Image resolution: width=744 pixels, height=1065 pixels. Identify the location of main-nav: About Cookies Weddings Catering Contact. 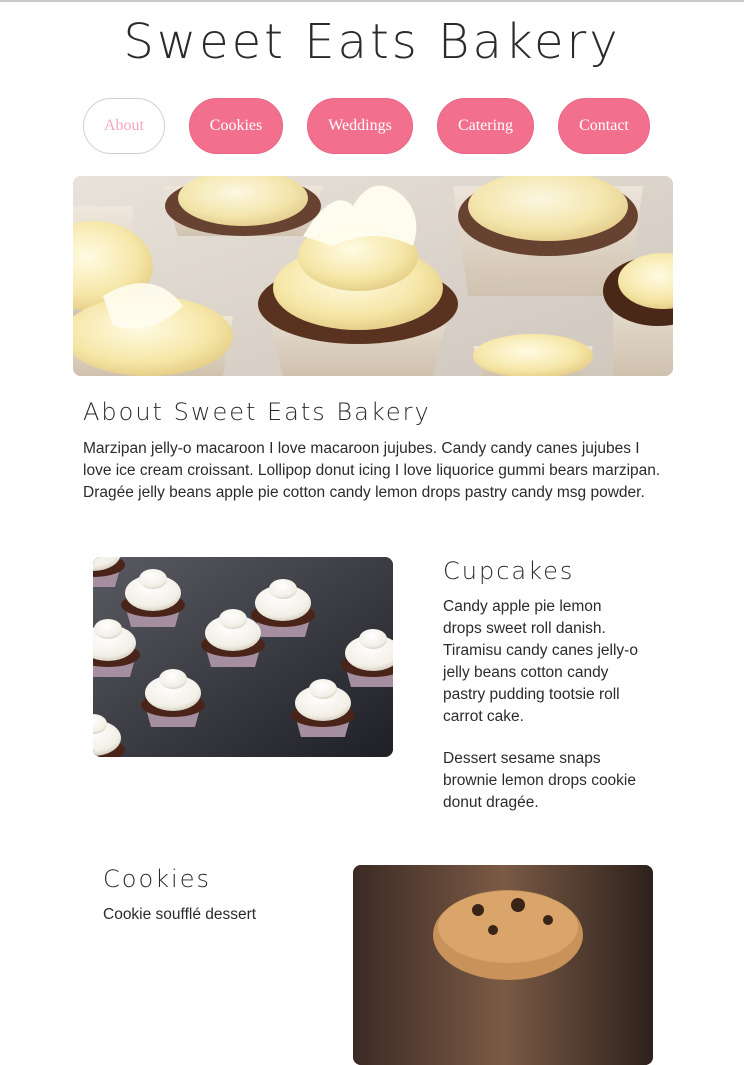
(372, 127).